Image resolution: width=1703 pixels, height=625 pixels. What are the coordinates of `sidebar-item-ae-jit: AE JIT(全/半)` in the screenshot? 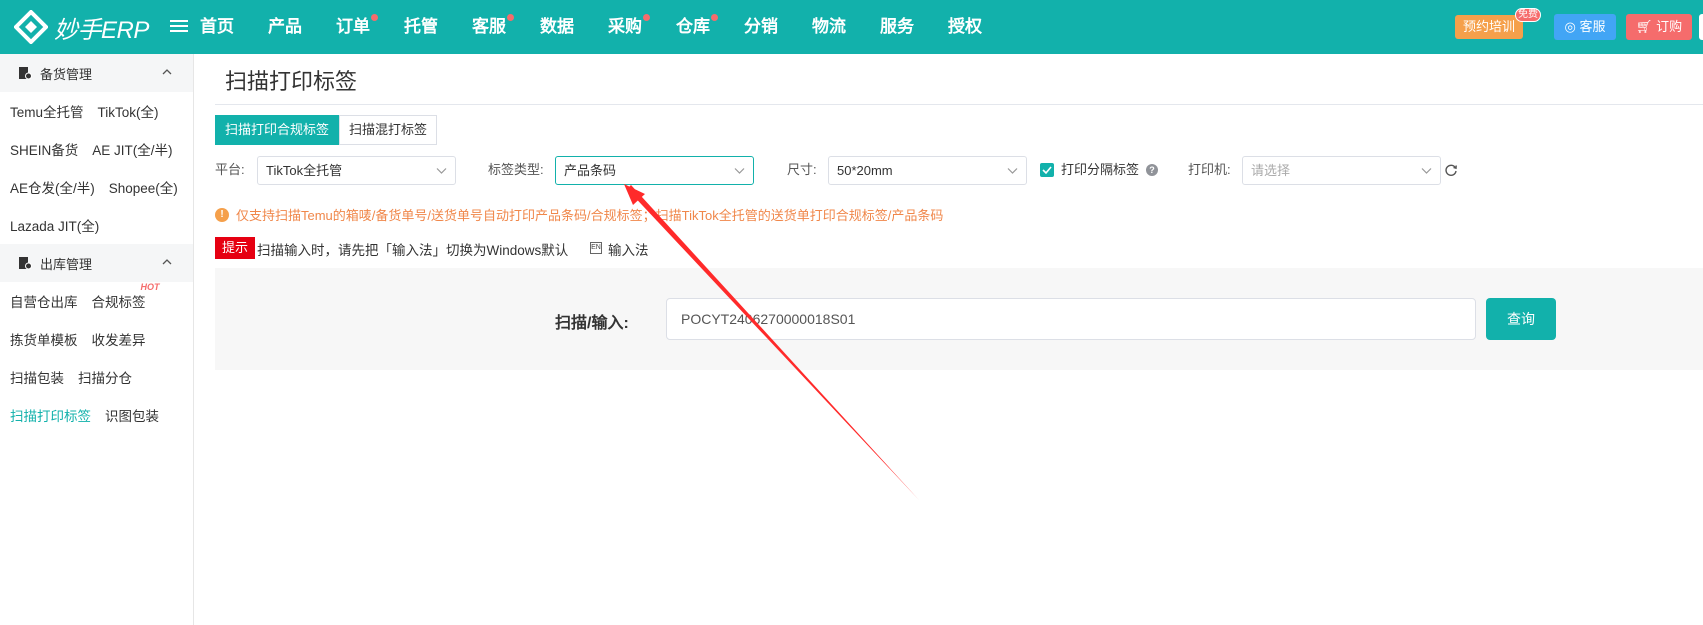 It's located at (132, 149).